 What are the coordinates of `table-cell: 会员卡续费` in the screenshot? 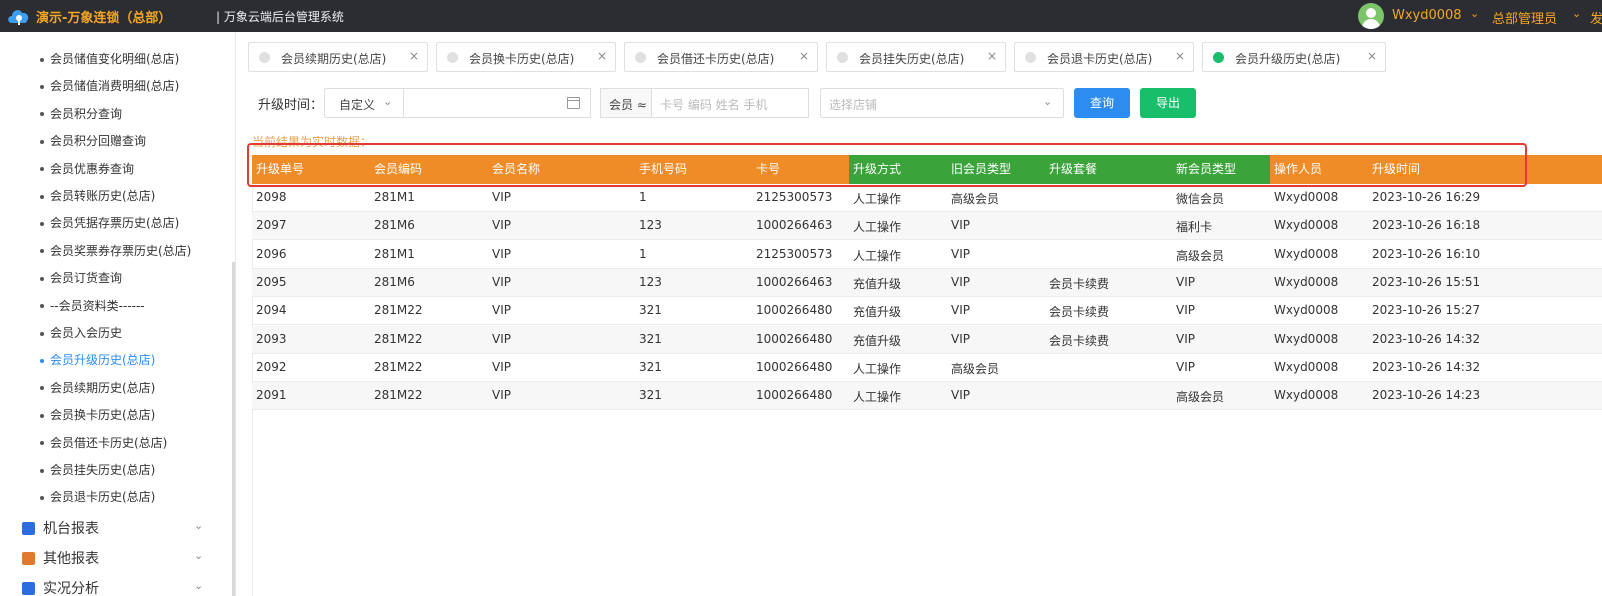 It's located at (1079, 283).